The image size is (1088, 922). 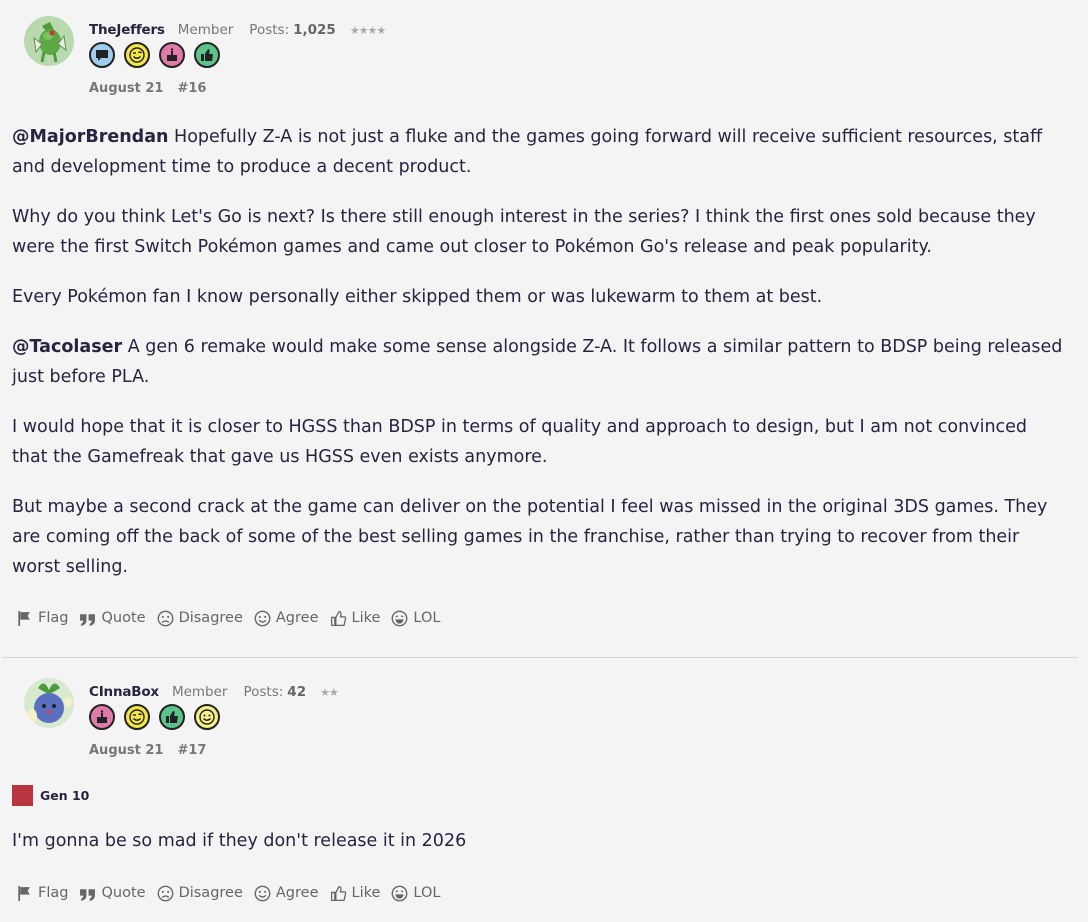 I want to click on post-number: #17, so click(x=191, y=750).